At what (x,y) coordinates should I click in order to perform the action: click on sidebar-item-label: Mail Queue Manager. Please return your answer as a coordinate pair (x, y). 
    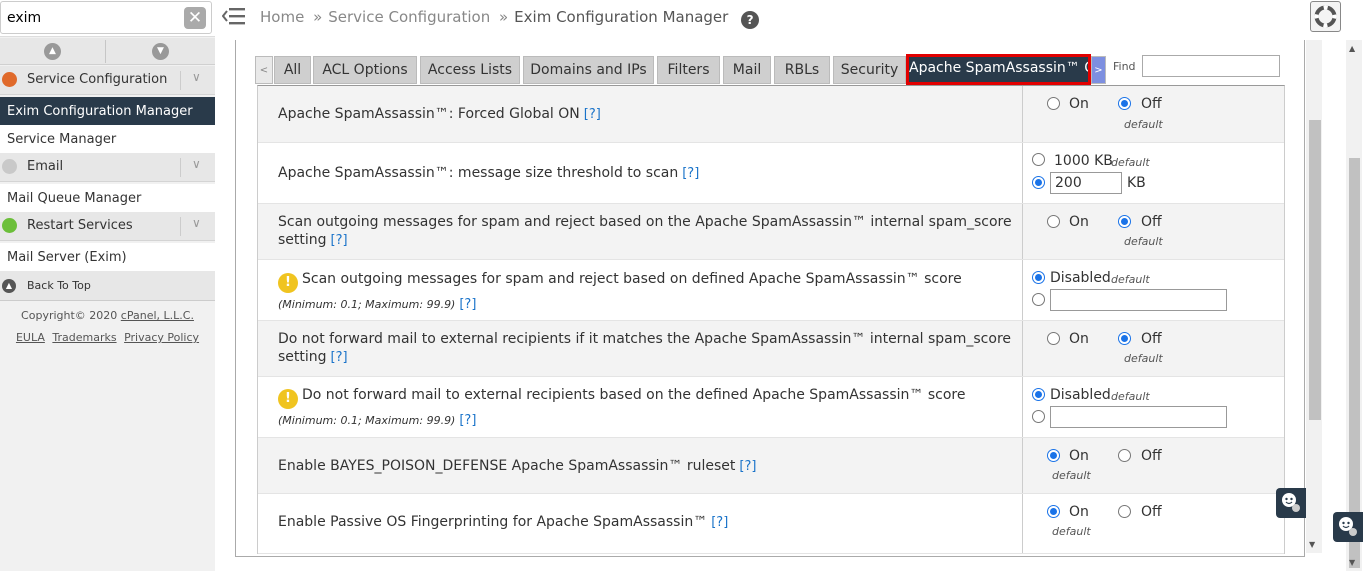
    Looking at the image, I should click on (74, 198).